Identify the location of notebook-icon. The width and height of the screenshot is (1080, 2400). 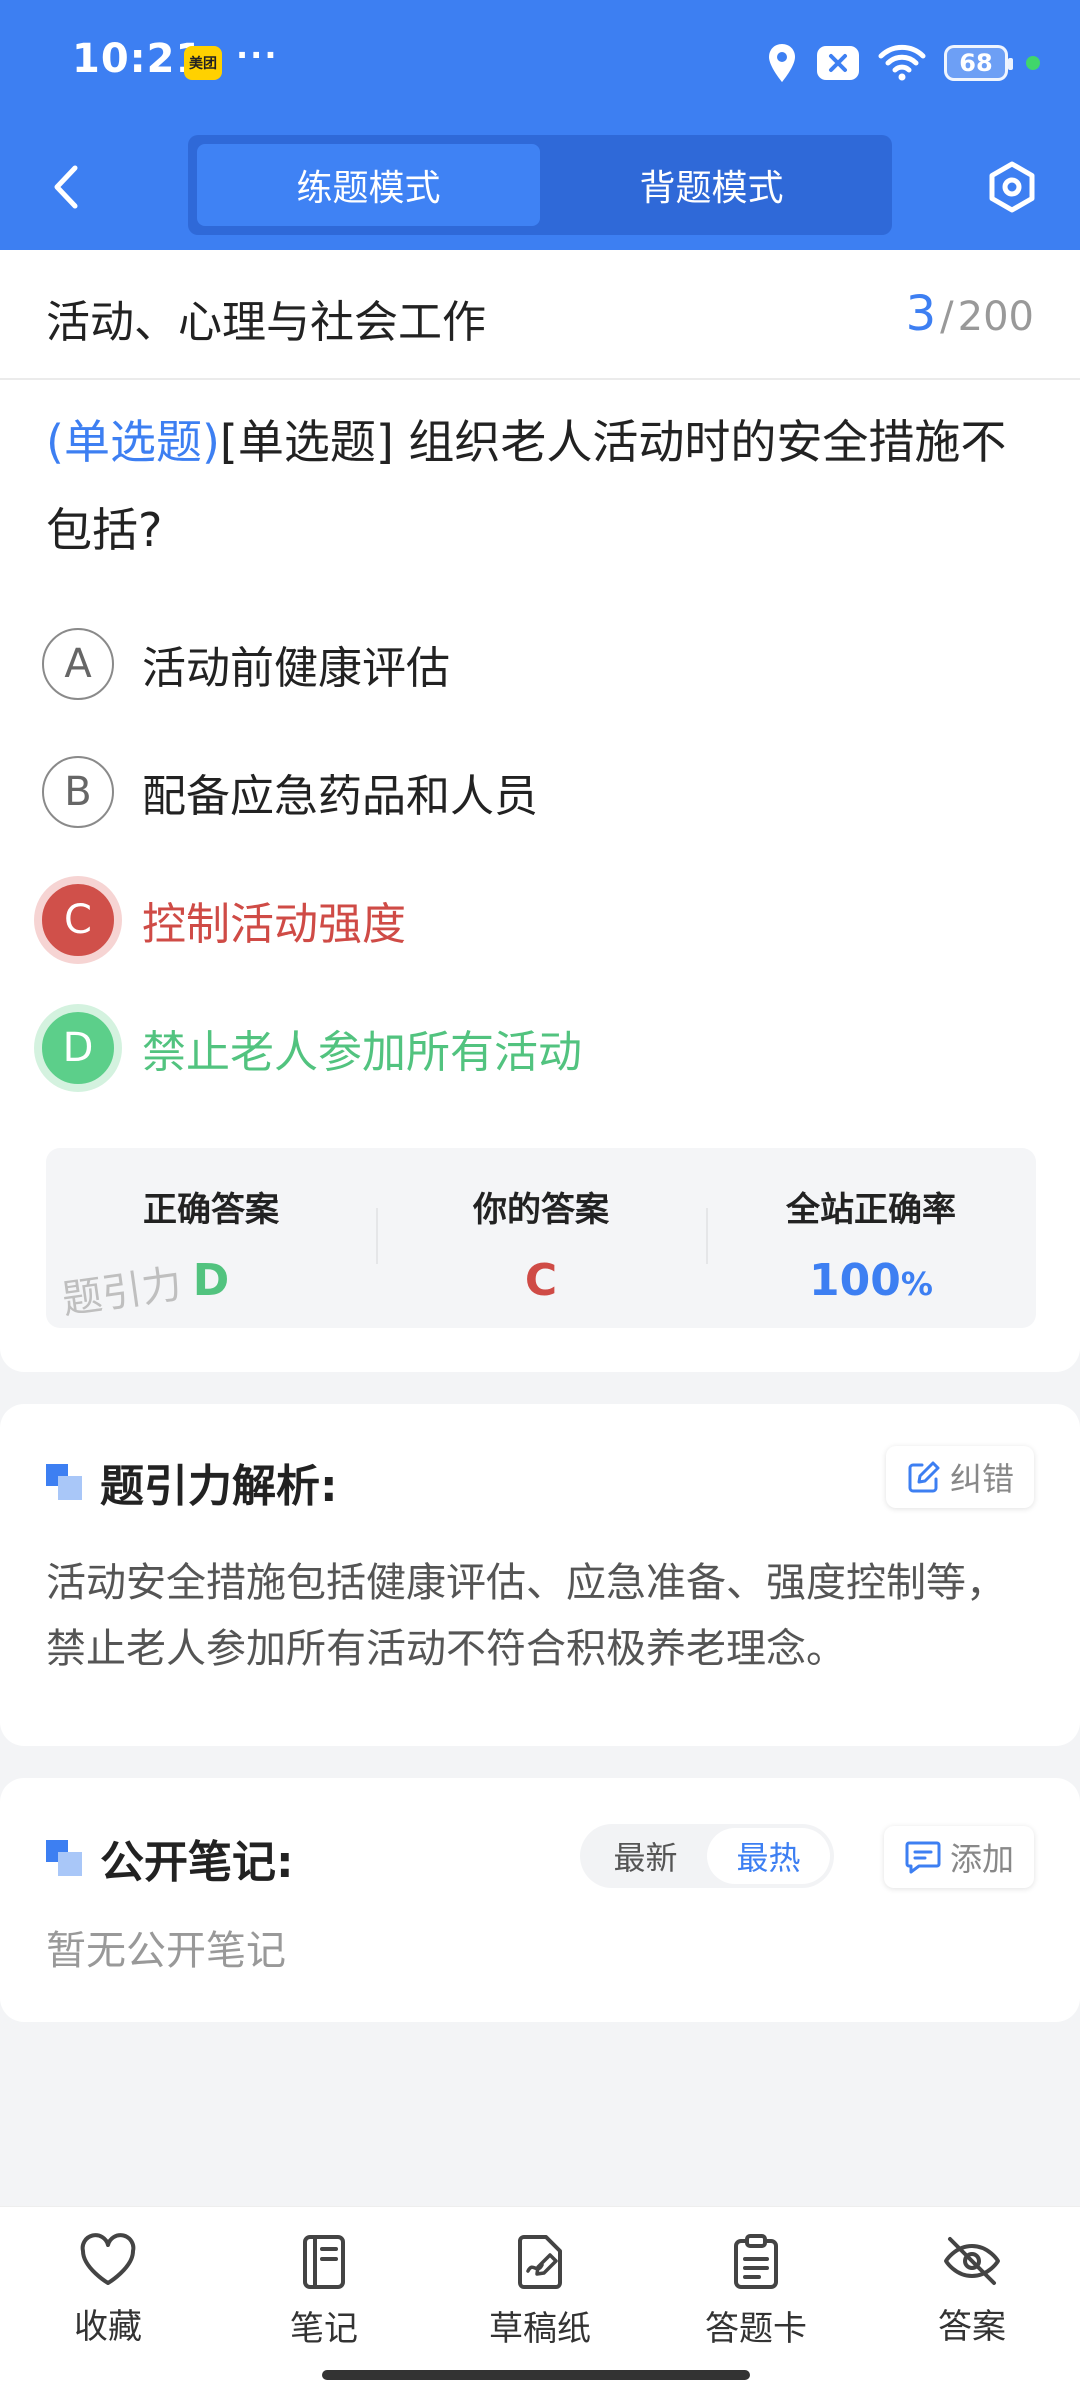
(324, 2262).